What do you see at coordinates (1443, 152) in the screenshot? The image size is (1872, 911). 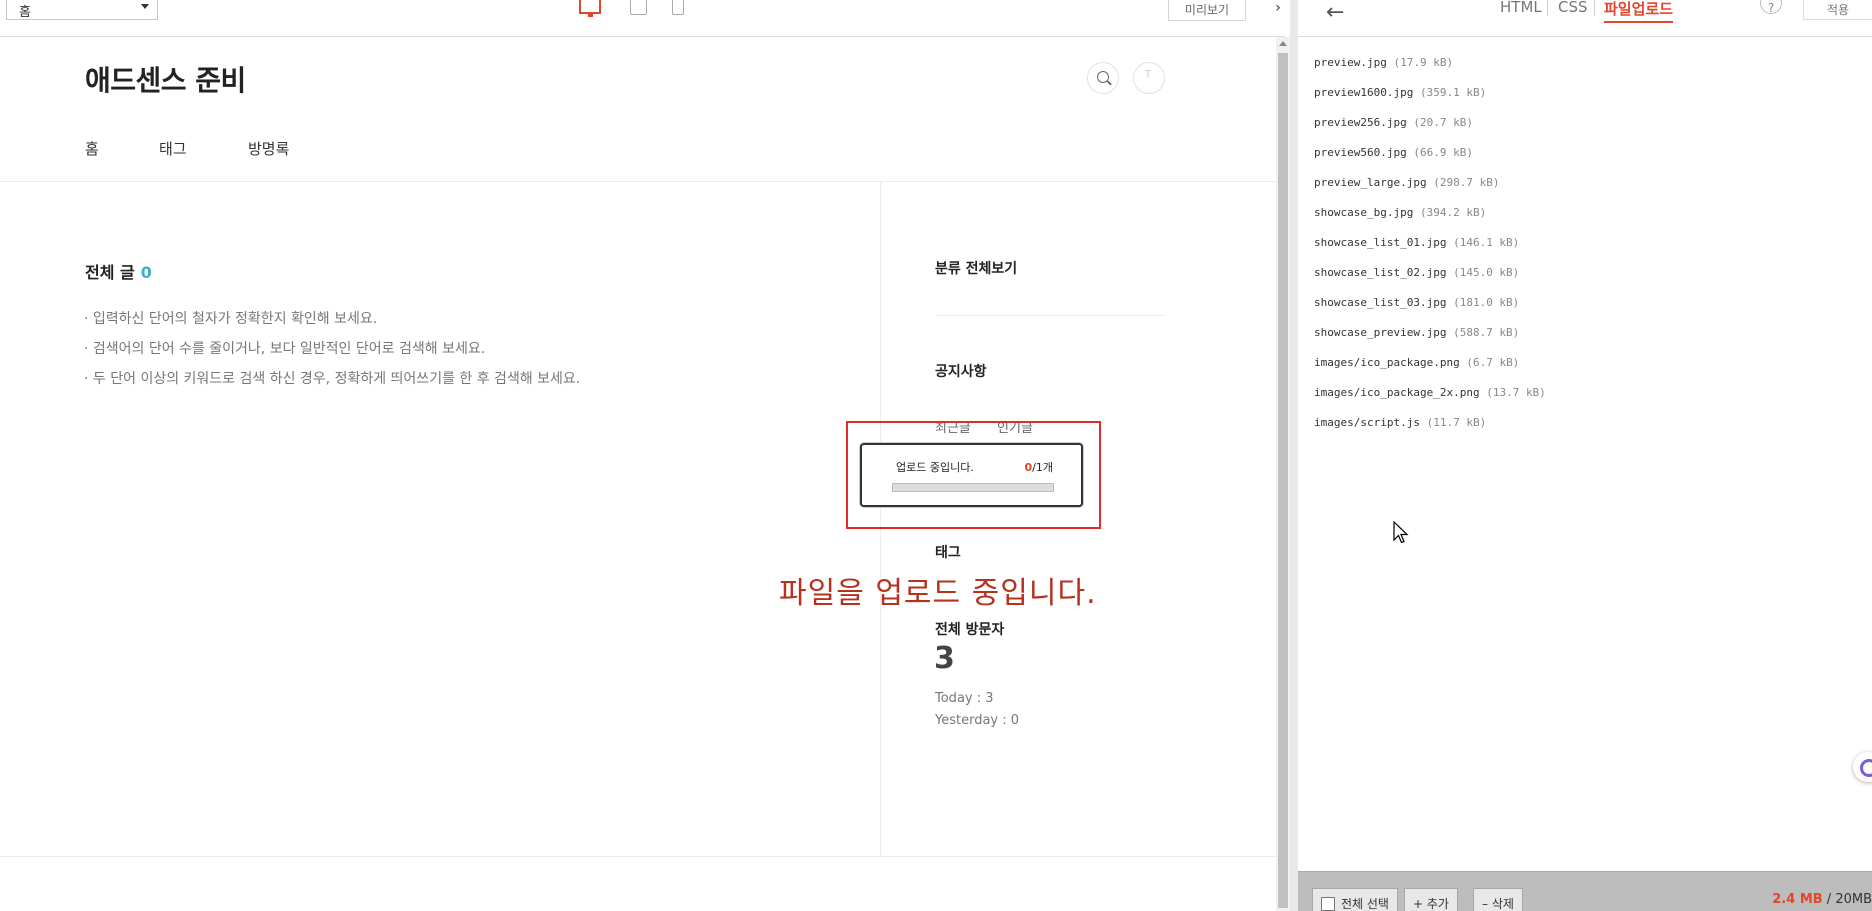 I see `file-size: (66.9 kB)` at bounding box center [1443, 152].